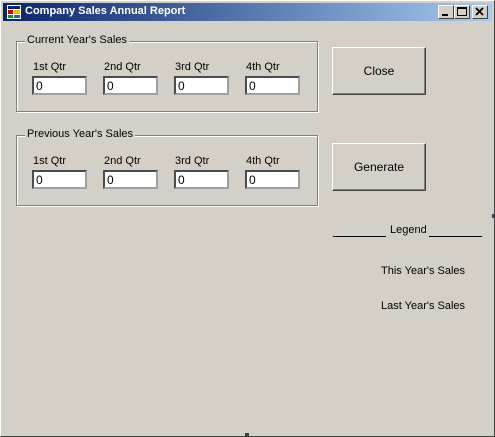 The width and height of the screenshot is (495, 437). I want to click on current-q1-input, so click(59, 85).